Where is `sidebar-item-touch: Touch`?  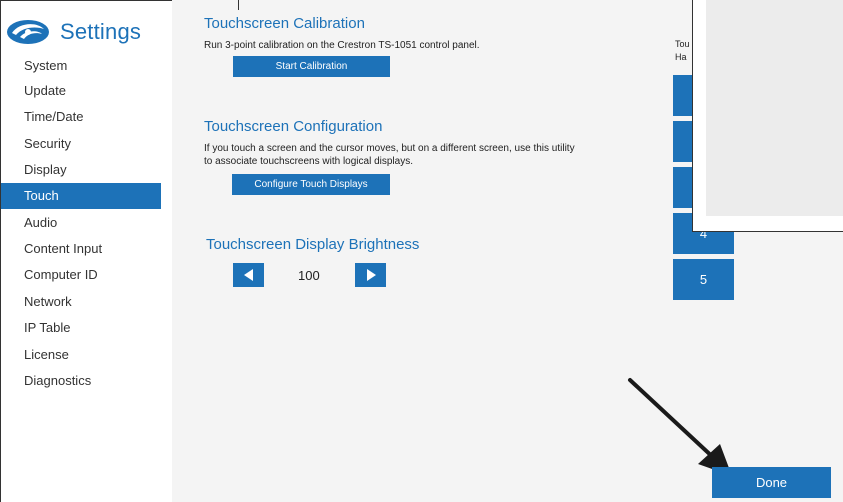 sidebar-item-touch: Touch is located at coordinates (81, 196).